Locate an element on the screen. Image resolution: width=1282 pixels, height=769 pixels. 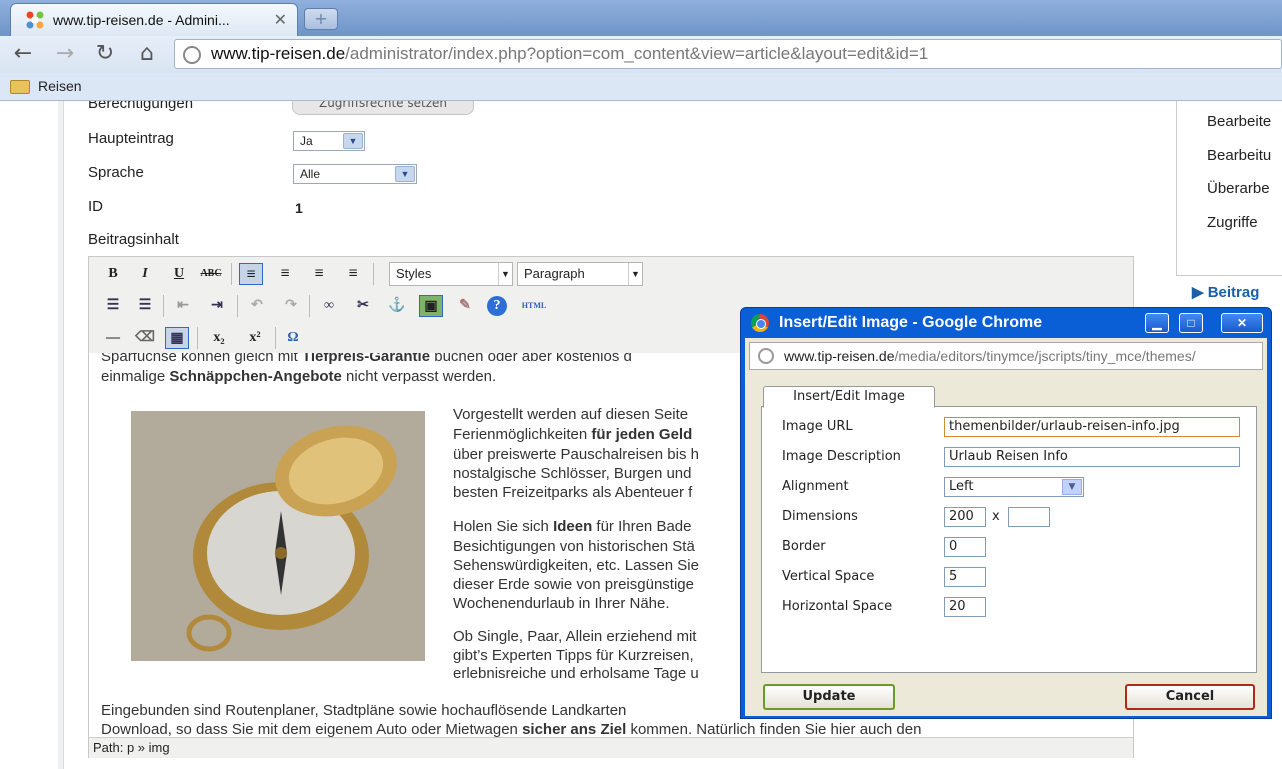
back-icon: ← is located at coordinates (23, 55).